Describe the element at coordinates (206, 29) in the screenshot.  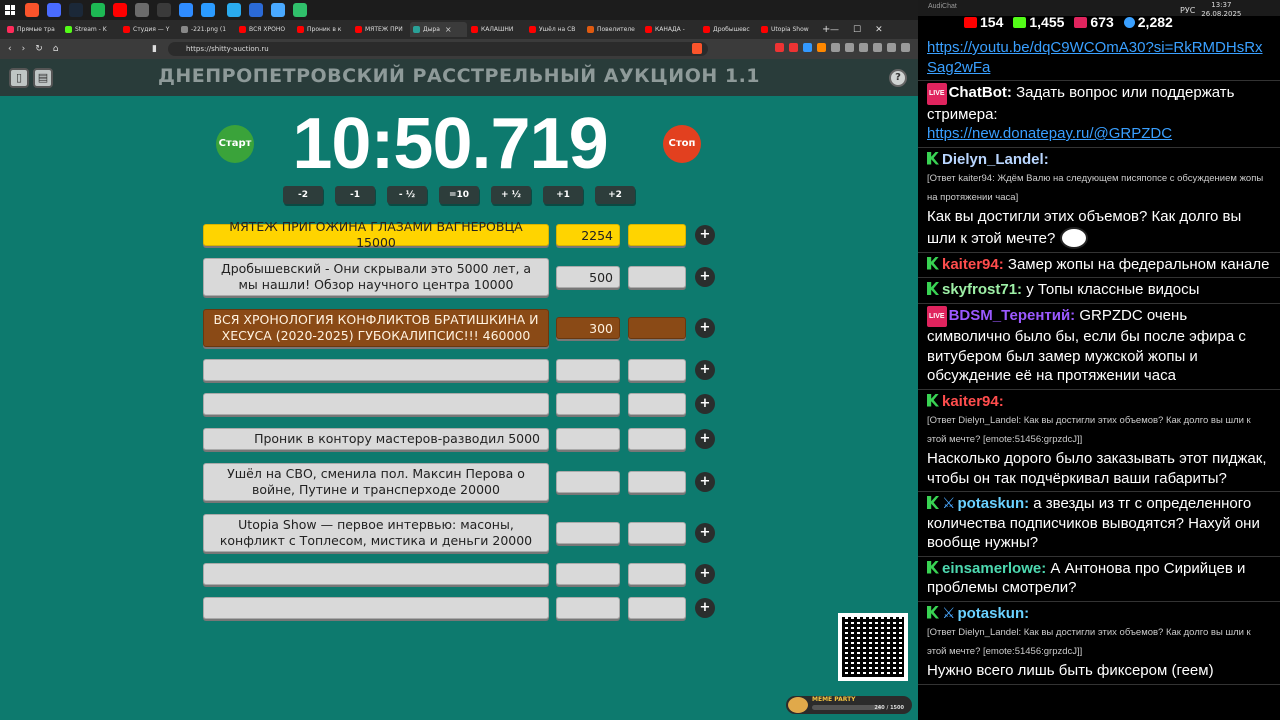
I see `browser-tab: -221.png (1` at that location.